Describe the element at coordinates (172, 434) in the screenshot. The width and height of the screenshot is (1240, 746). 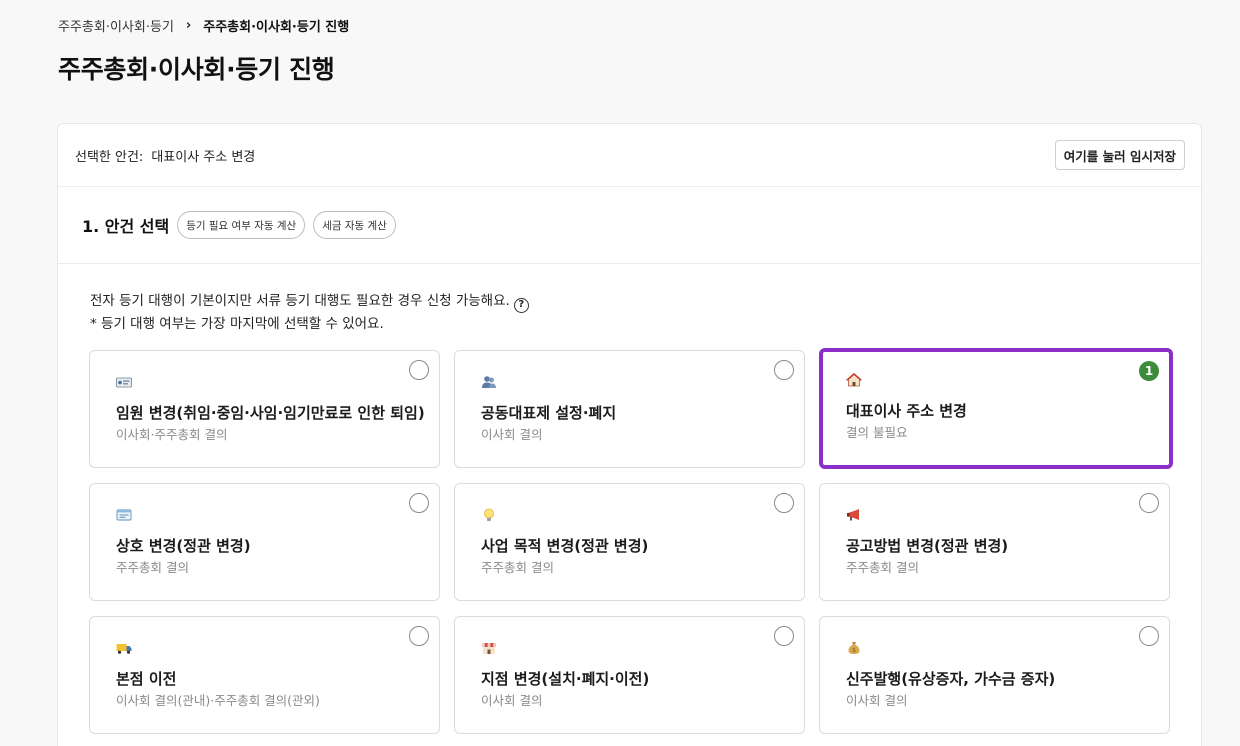
I see `card-subtitle: 이사회·주주총회 결의` at that location.